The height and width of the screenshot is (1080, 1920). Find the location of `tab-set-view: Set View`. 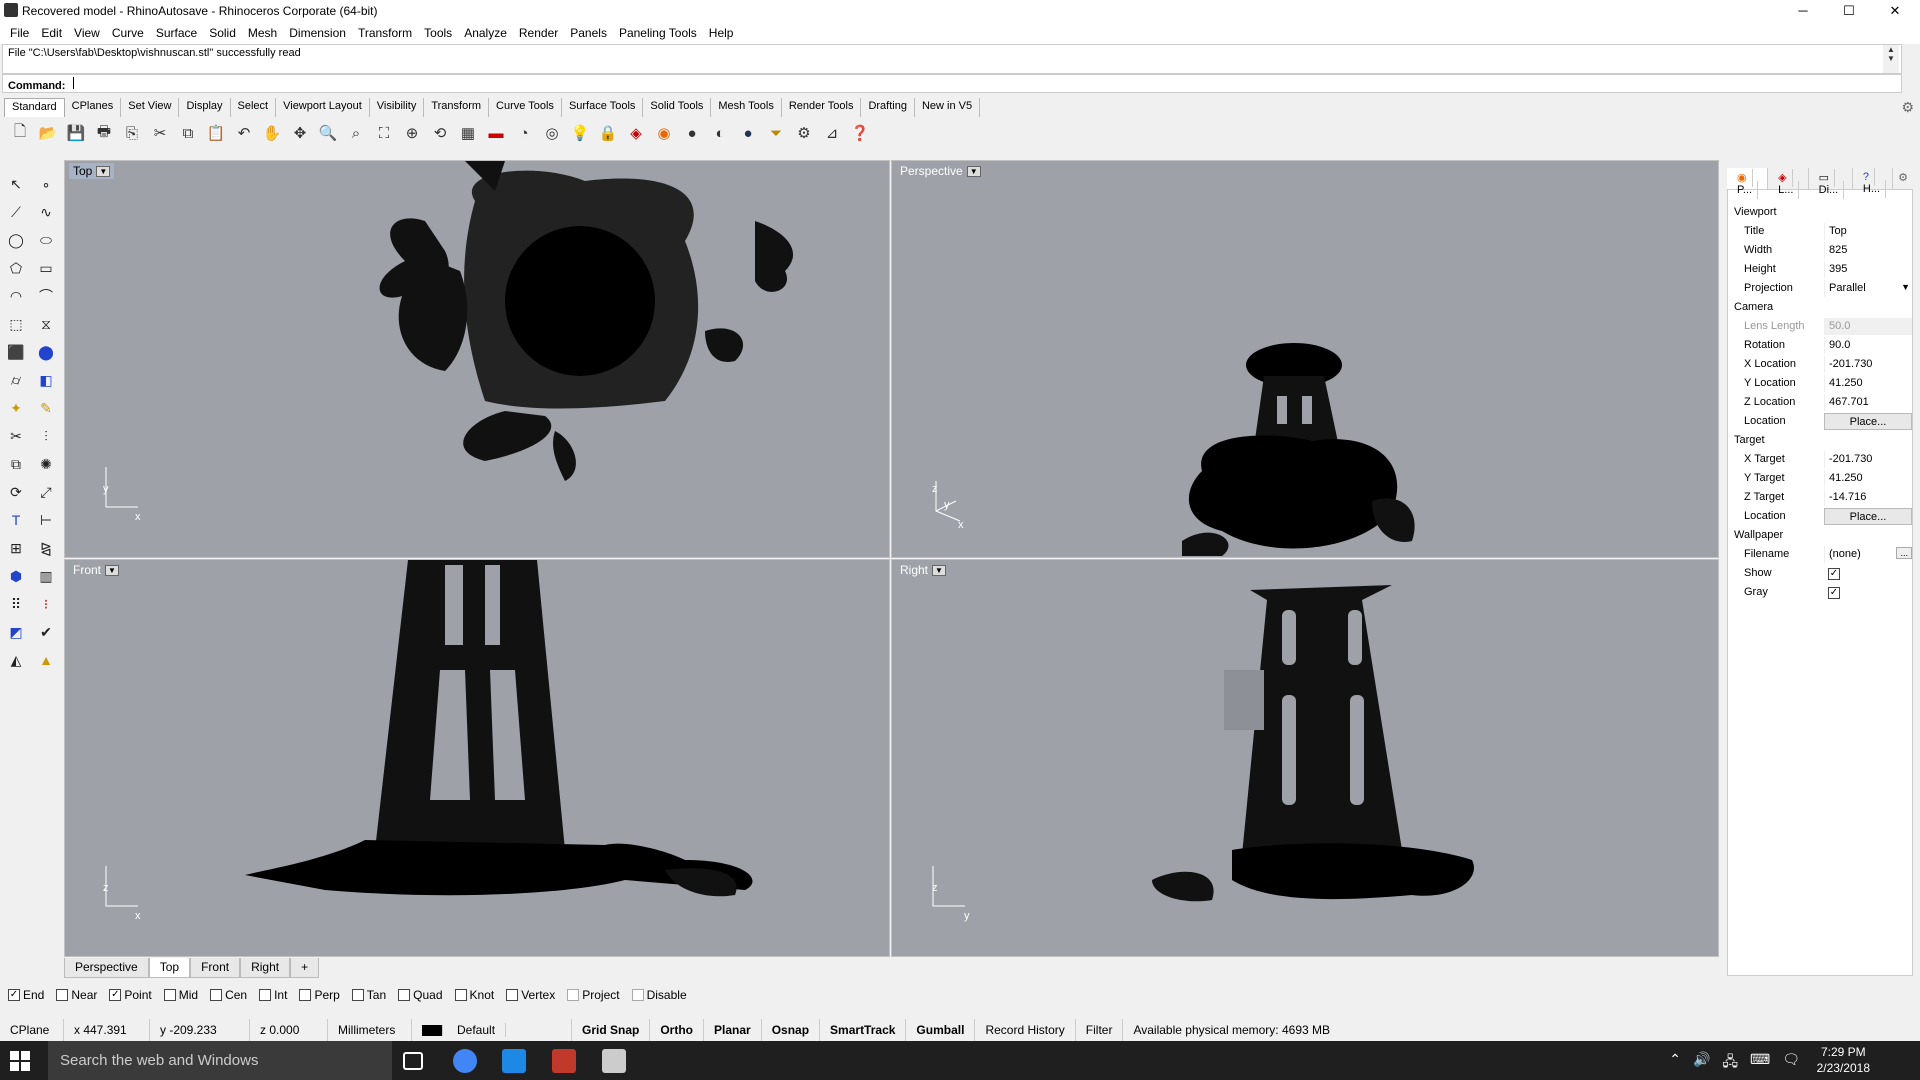

tab-set-view: Set View is located at coordinates (150, 107).